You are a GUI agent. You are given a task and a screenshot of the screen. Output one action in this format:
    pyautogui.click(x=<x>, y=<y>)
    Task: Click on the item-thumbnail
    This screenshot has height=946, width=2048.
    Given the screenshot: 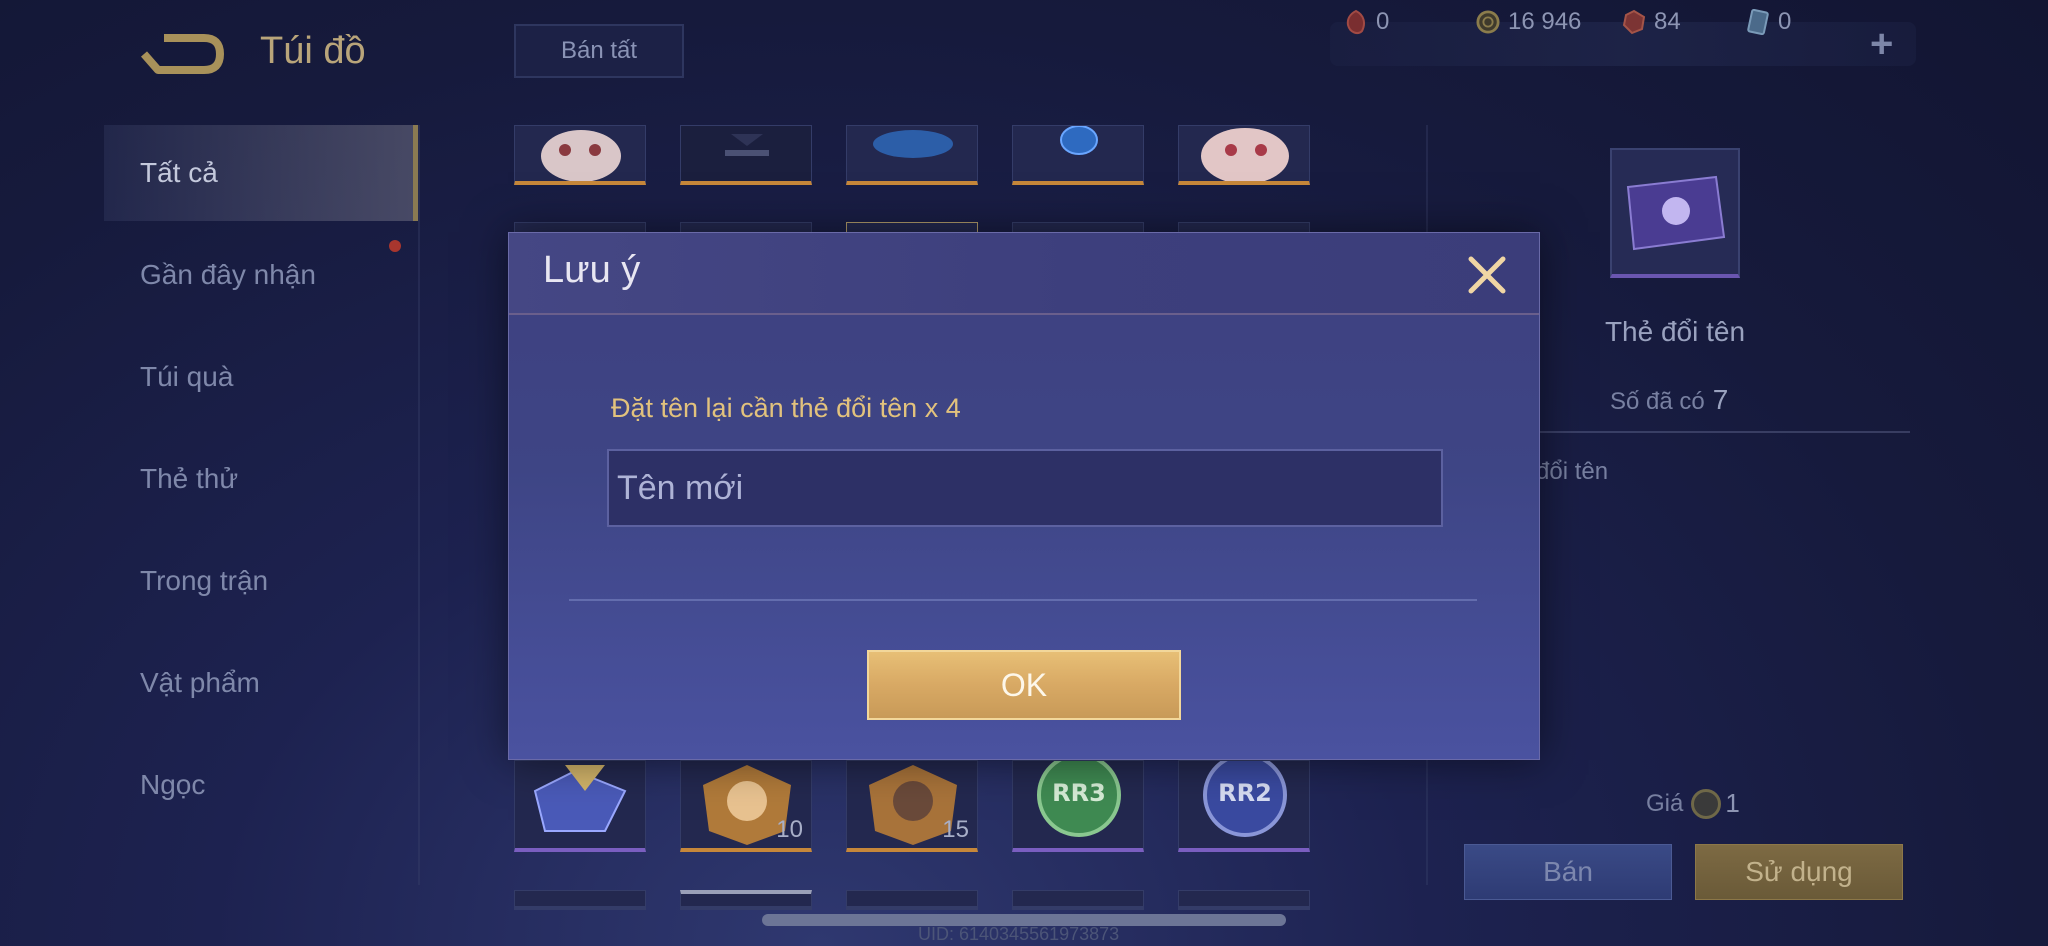 What is the action you would take?
    pyautogui.click(x=1675, y=213)
    